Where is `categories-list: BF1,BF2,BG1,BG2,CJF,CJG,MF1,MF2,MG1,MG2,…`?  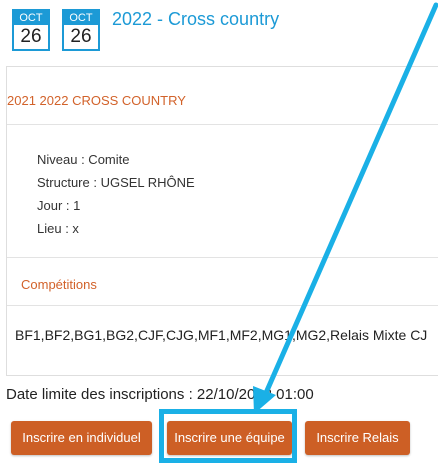 categories-list: BF1,BF2,BG1,BG2,CJF,CJG,MF1,MF2,MG1,MG2,… is located at coordinates (221, 335).